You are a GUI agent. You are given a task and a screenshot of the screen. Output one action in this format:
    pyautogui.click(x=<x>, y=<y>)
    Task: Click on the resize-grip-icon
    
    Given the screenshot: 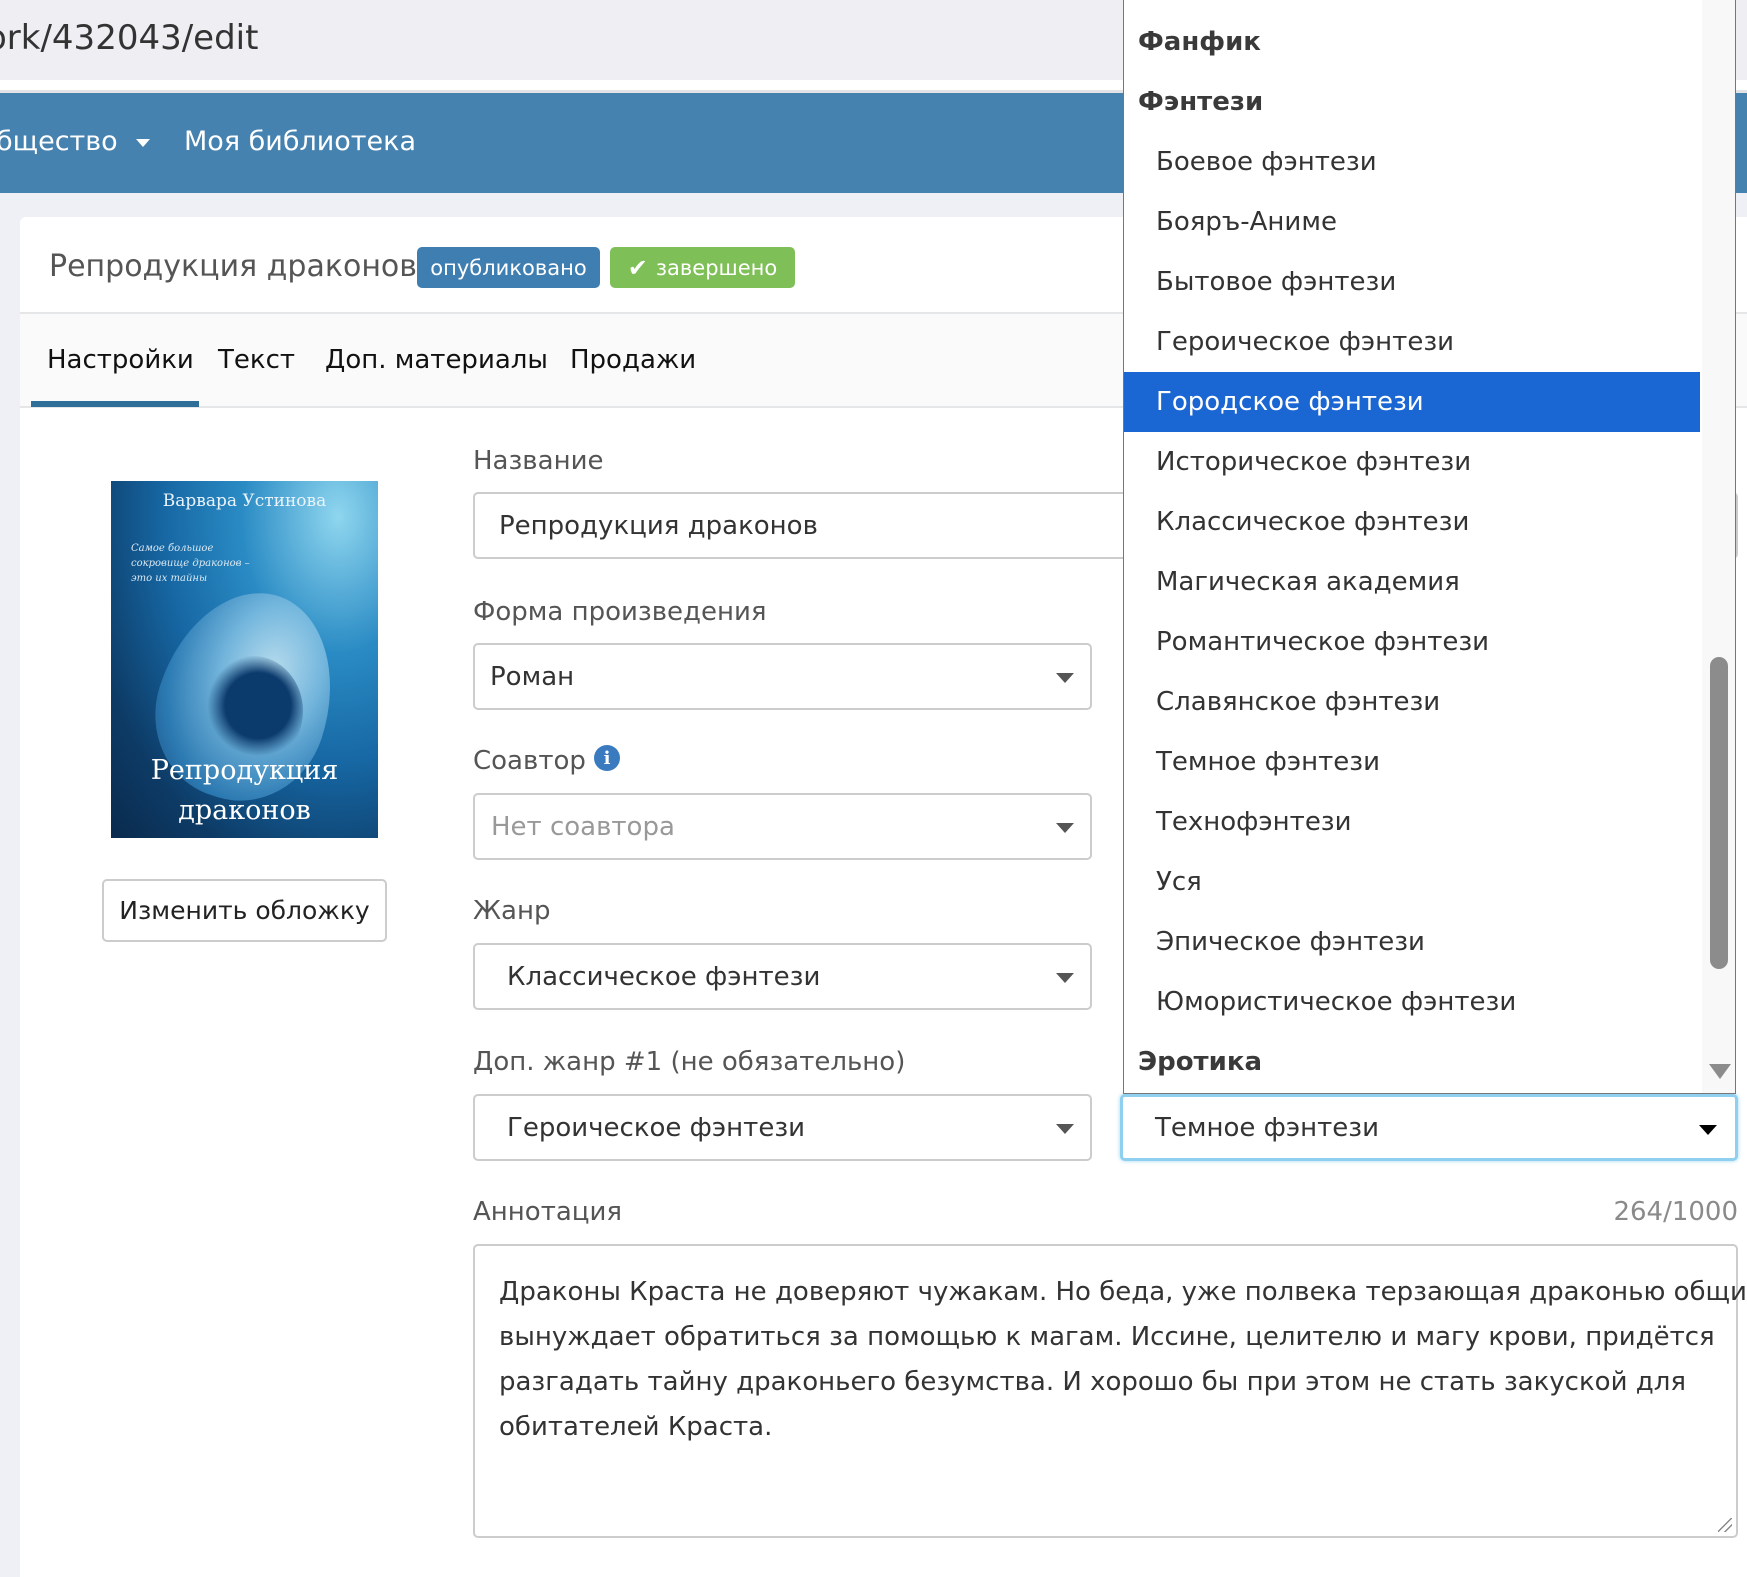 What is the action you would take?
    pyautogui.click(x=1725, y=1525)
    